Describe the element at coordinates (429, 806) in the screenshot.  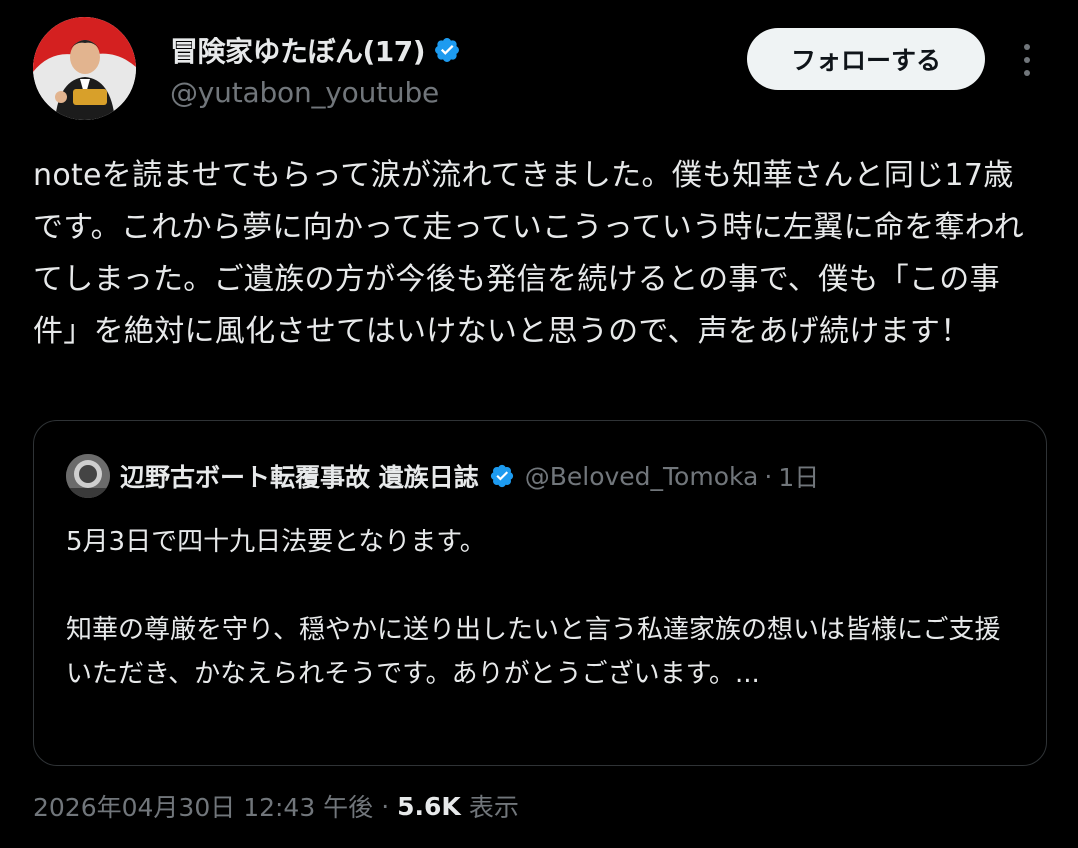
I see `views-count: 5.6K` at that location.